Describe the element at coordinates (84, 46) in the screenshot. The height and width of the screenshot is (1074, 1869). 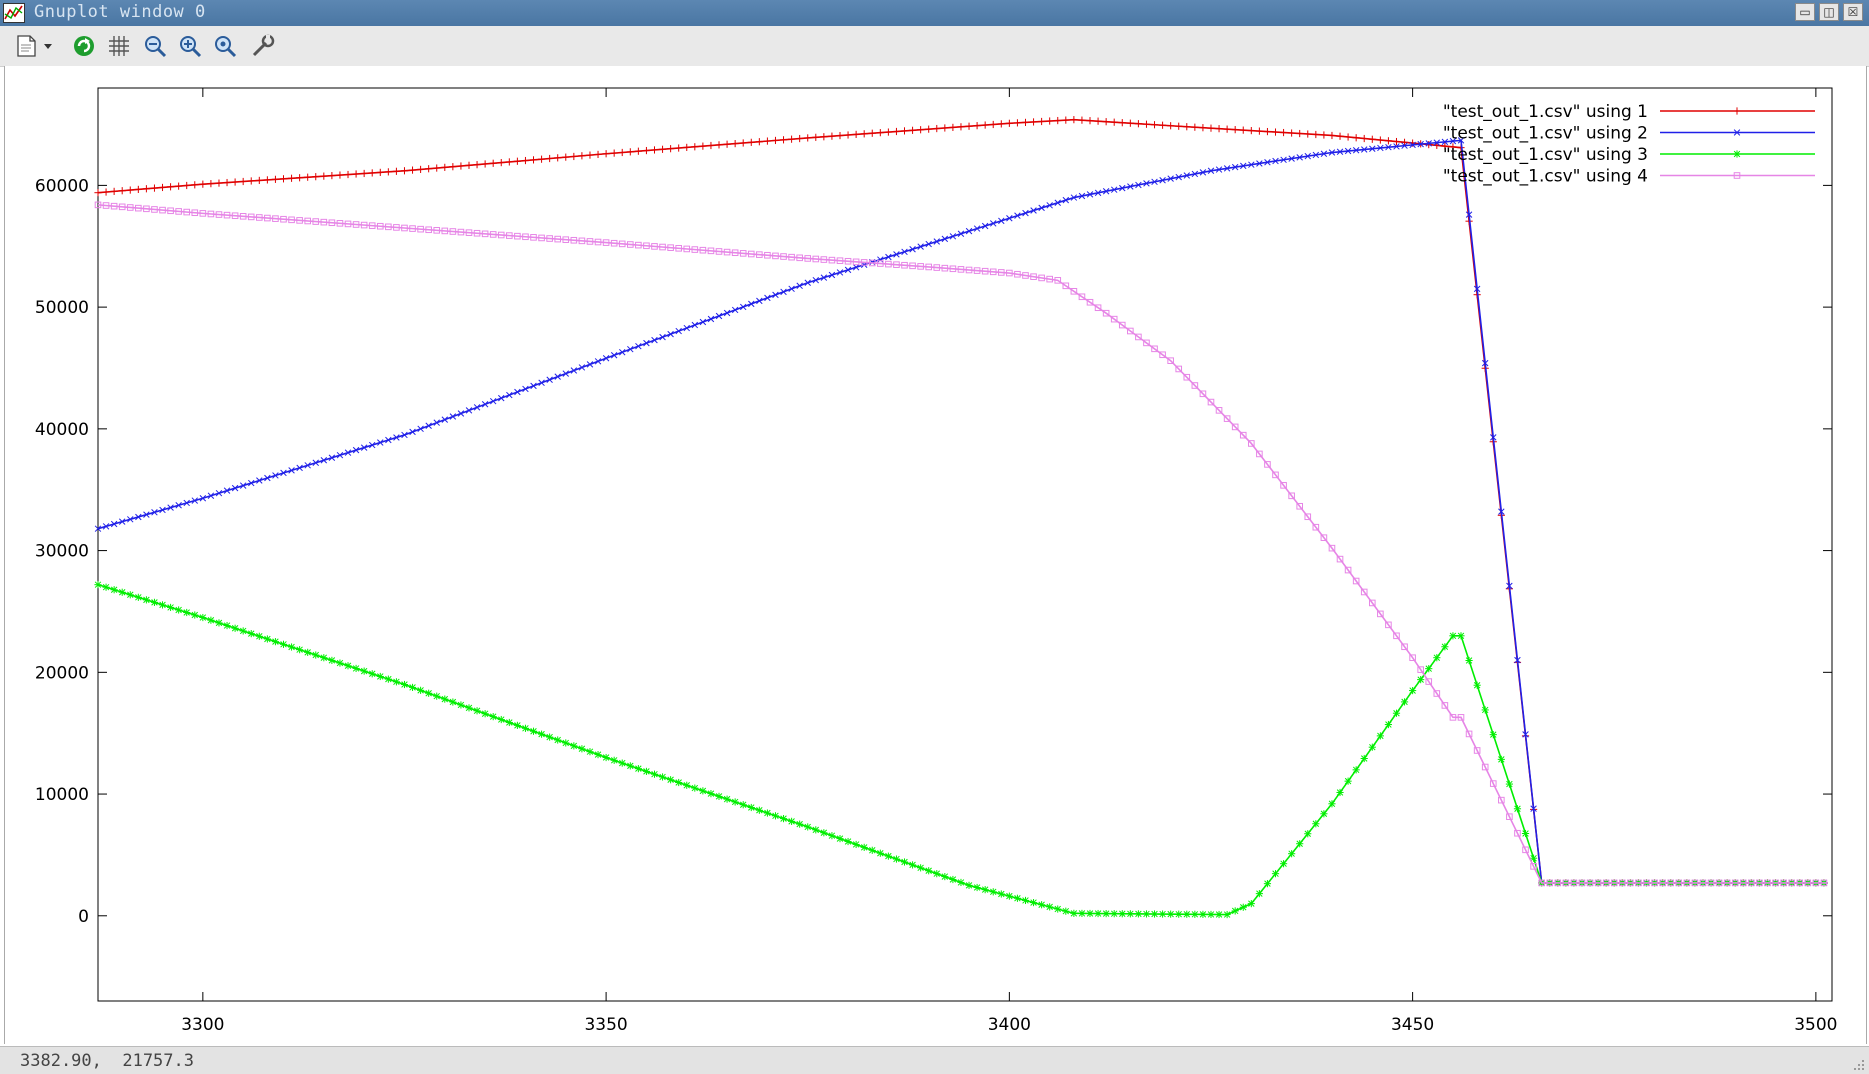
I see `replot-icon` at that location.